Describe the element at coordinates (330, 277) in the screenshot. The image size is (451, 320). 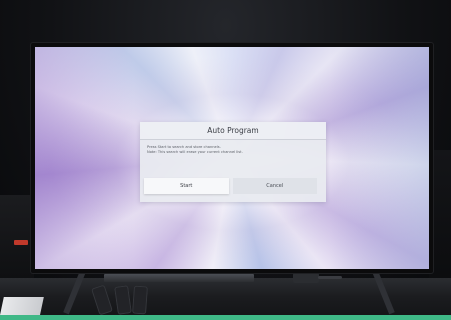
I see `cable` at that location.